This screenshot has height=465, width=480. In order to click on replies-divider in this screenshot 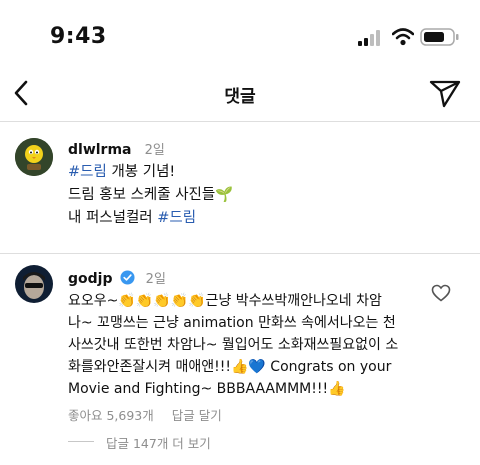, I will do `click(81, 441)`.